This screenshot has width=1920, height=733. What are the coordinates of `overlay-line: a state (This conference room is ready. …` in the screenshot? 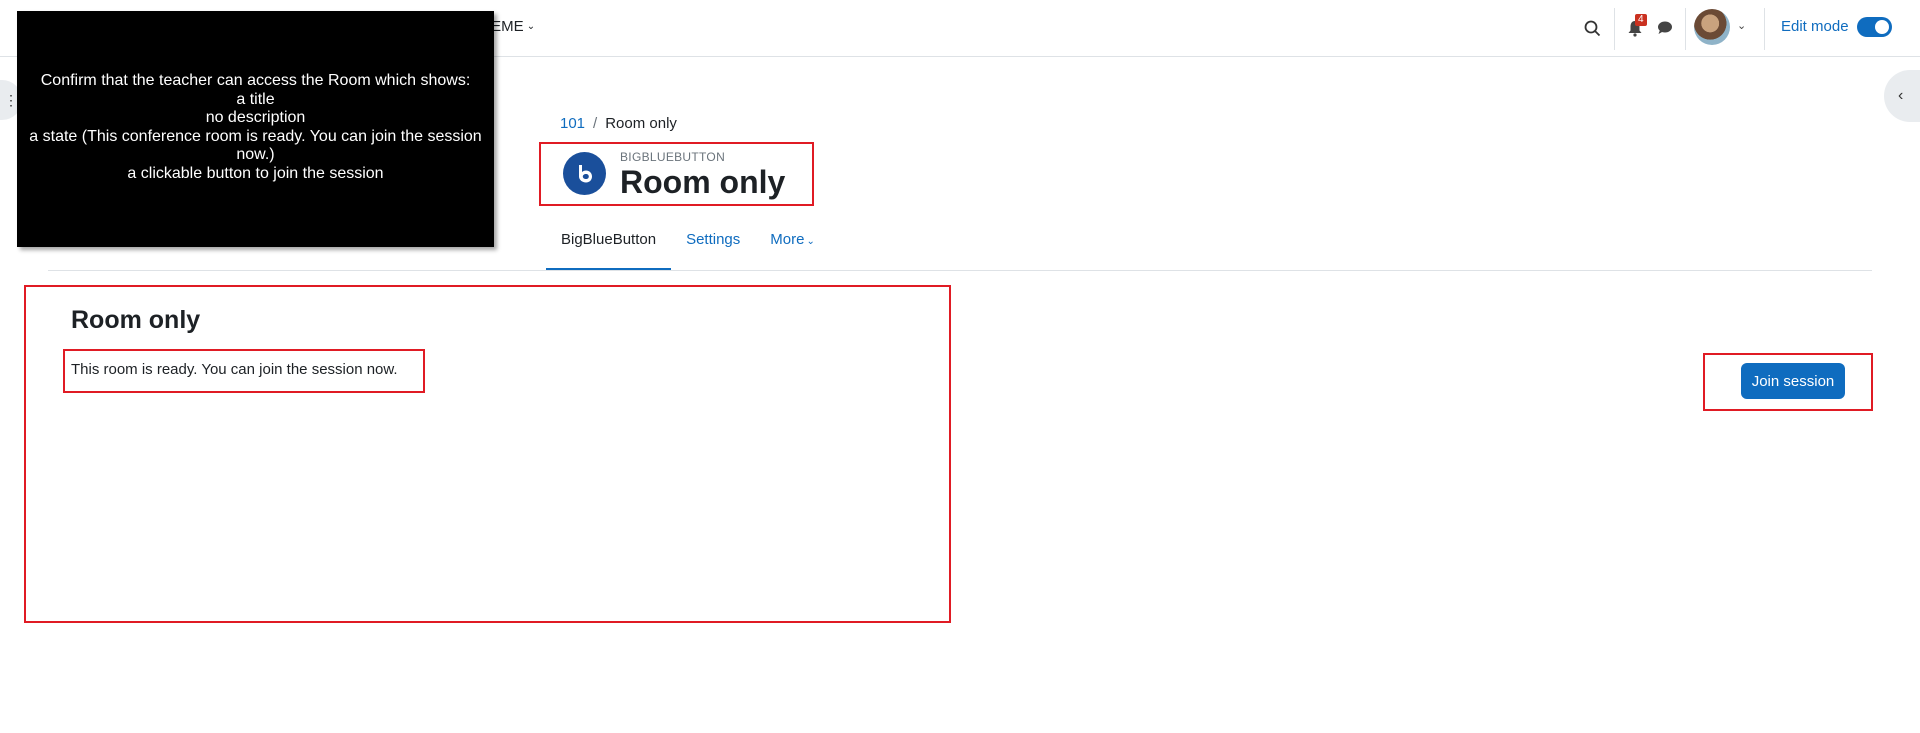 It's located at (255, 145).